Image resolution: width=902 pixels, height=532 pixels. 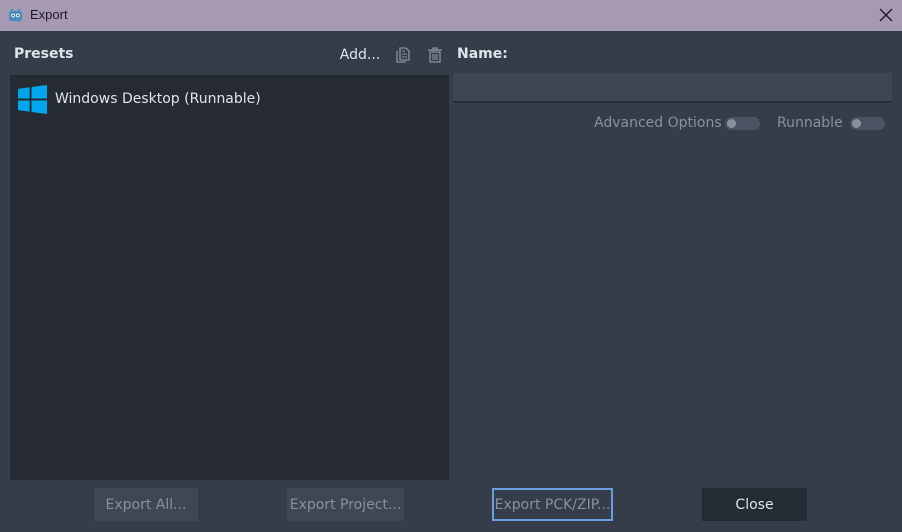 What do you see at coordinates (754, 504) in the screenshot?
I see `close-button: Close` at bounding box center [754, 504].